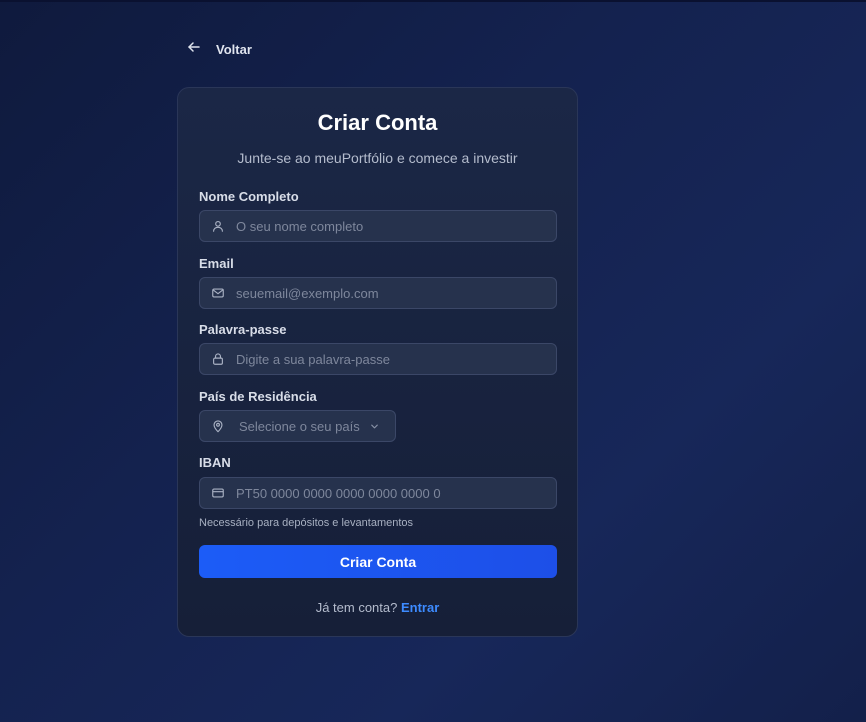 The height and width of the screenshot is (722, 866). I want to click on iban-input: PT50 0000 0000 0000 0000 0000 0, so click(378, 493).